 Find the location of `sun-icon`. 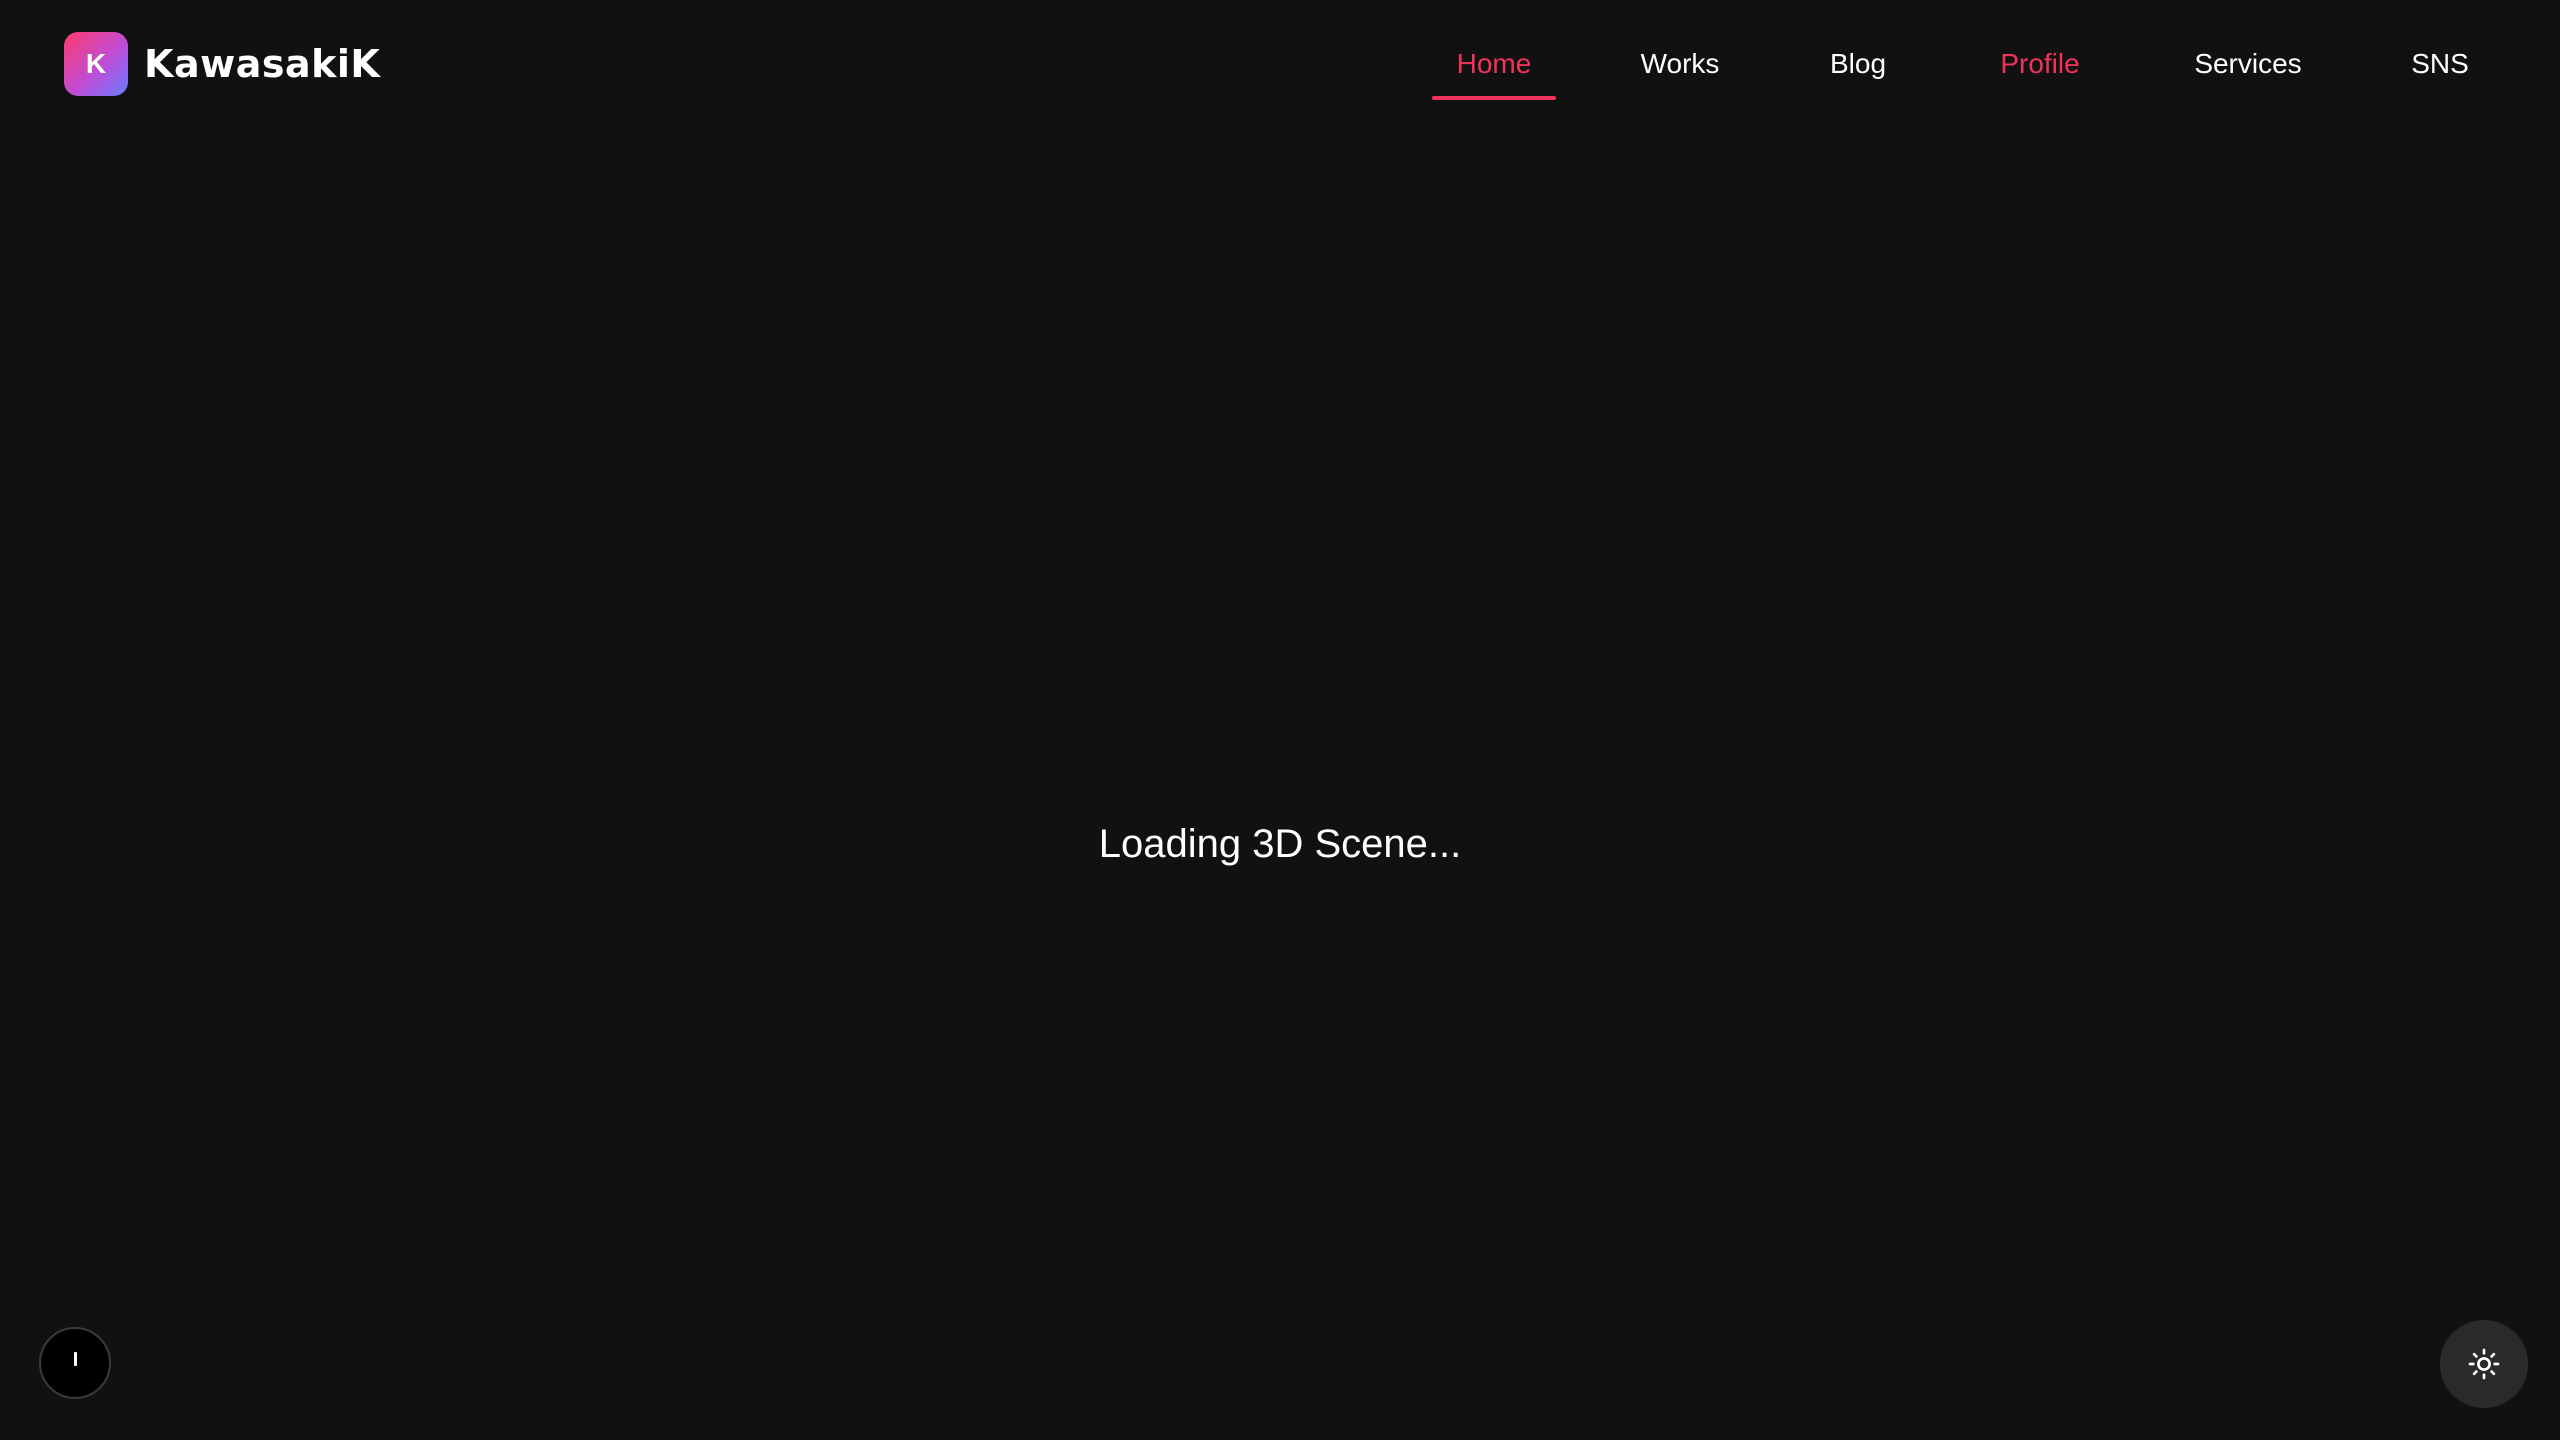

sun-icon is located at coordinates (2484, 1364).